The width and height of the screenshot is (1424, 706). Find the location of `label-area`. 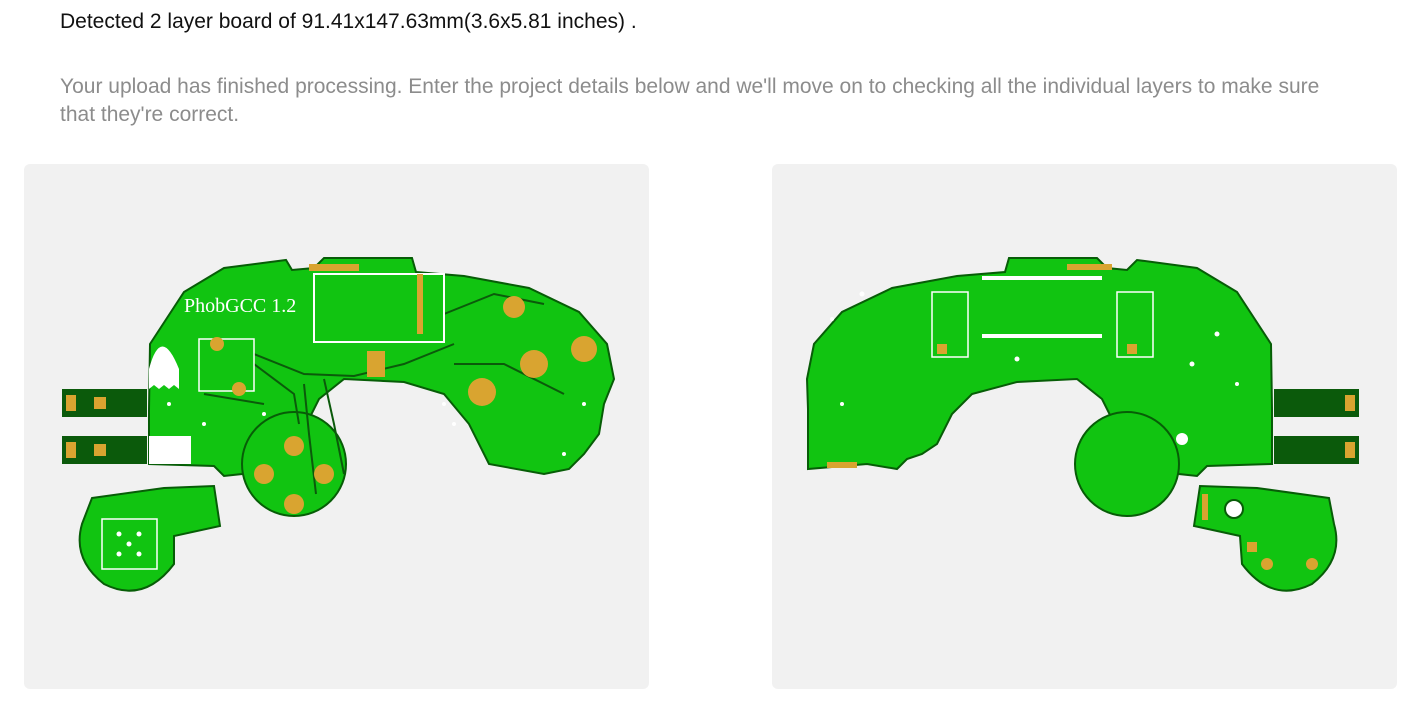

label-area is located at coordinates (170, 450).